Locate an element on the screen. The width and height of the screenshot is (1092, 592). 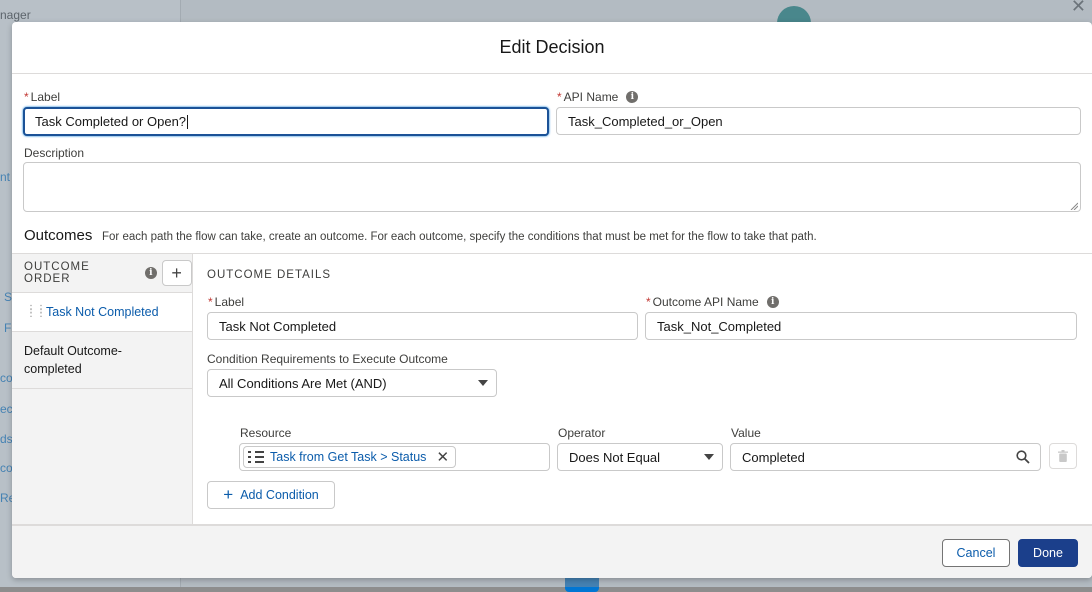
operator-label: Operator is located at coordinates (581, 433).